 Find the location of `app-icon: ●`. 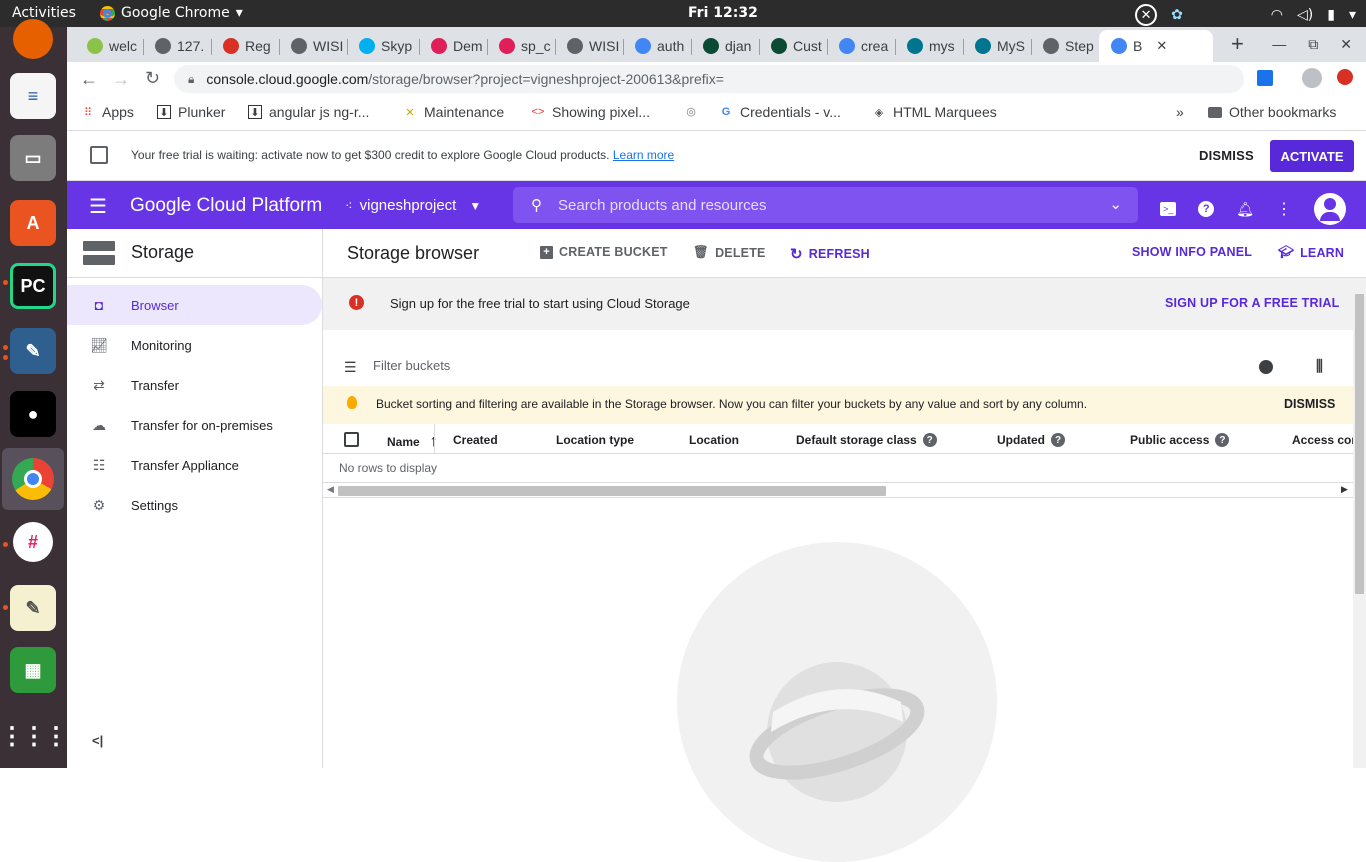

app-icon: ● is located at coordinates (33, 414).